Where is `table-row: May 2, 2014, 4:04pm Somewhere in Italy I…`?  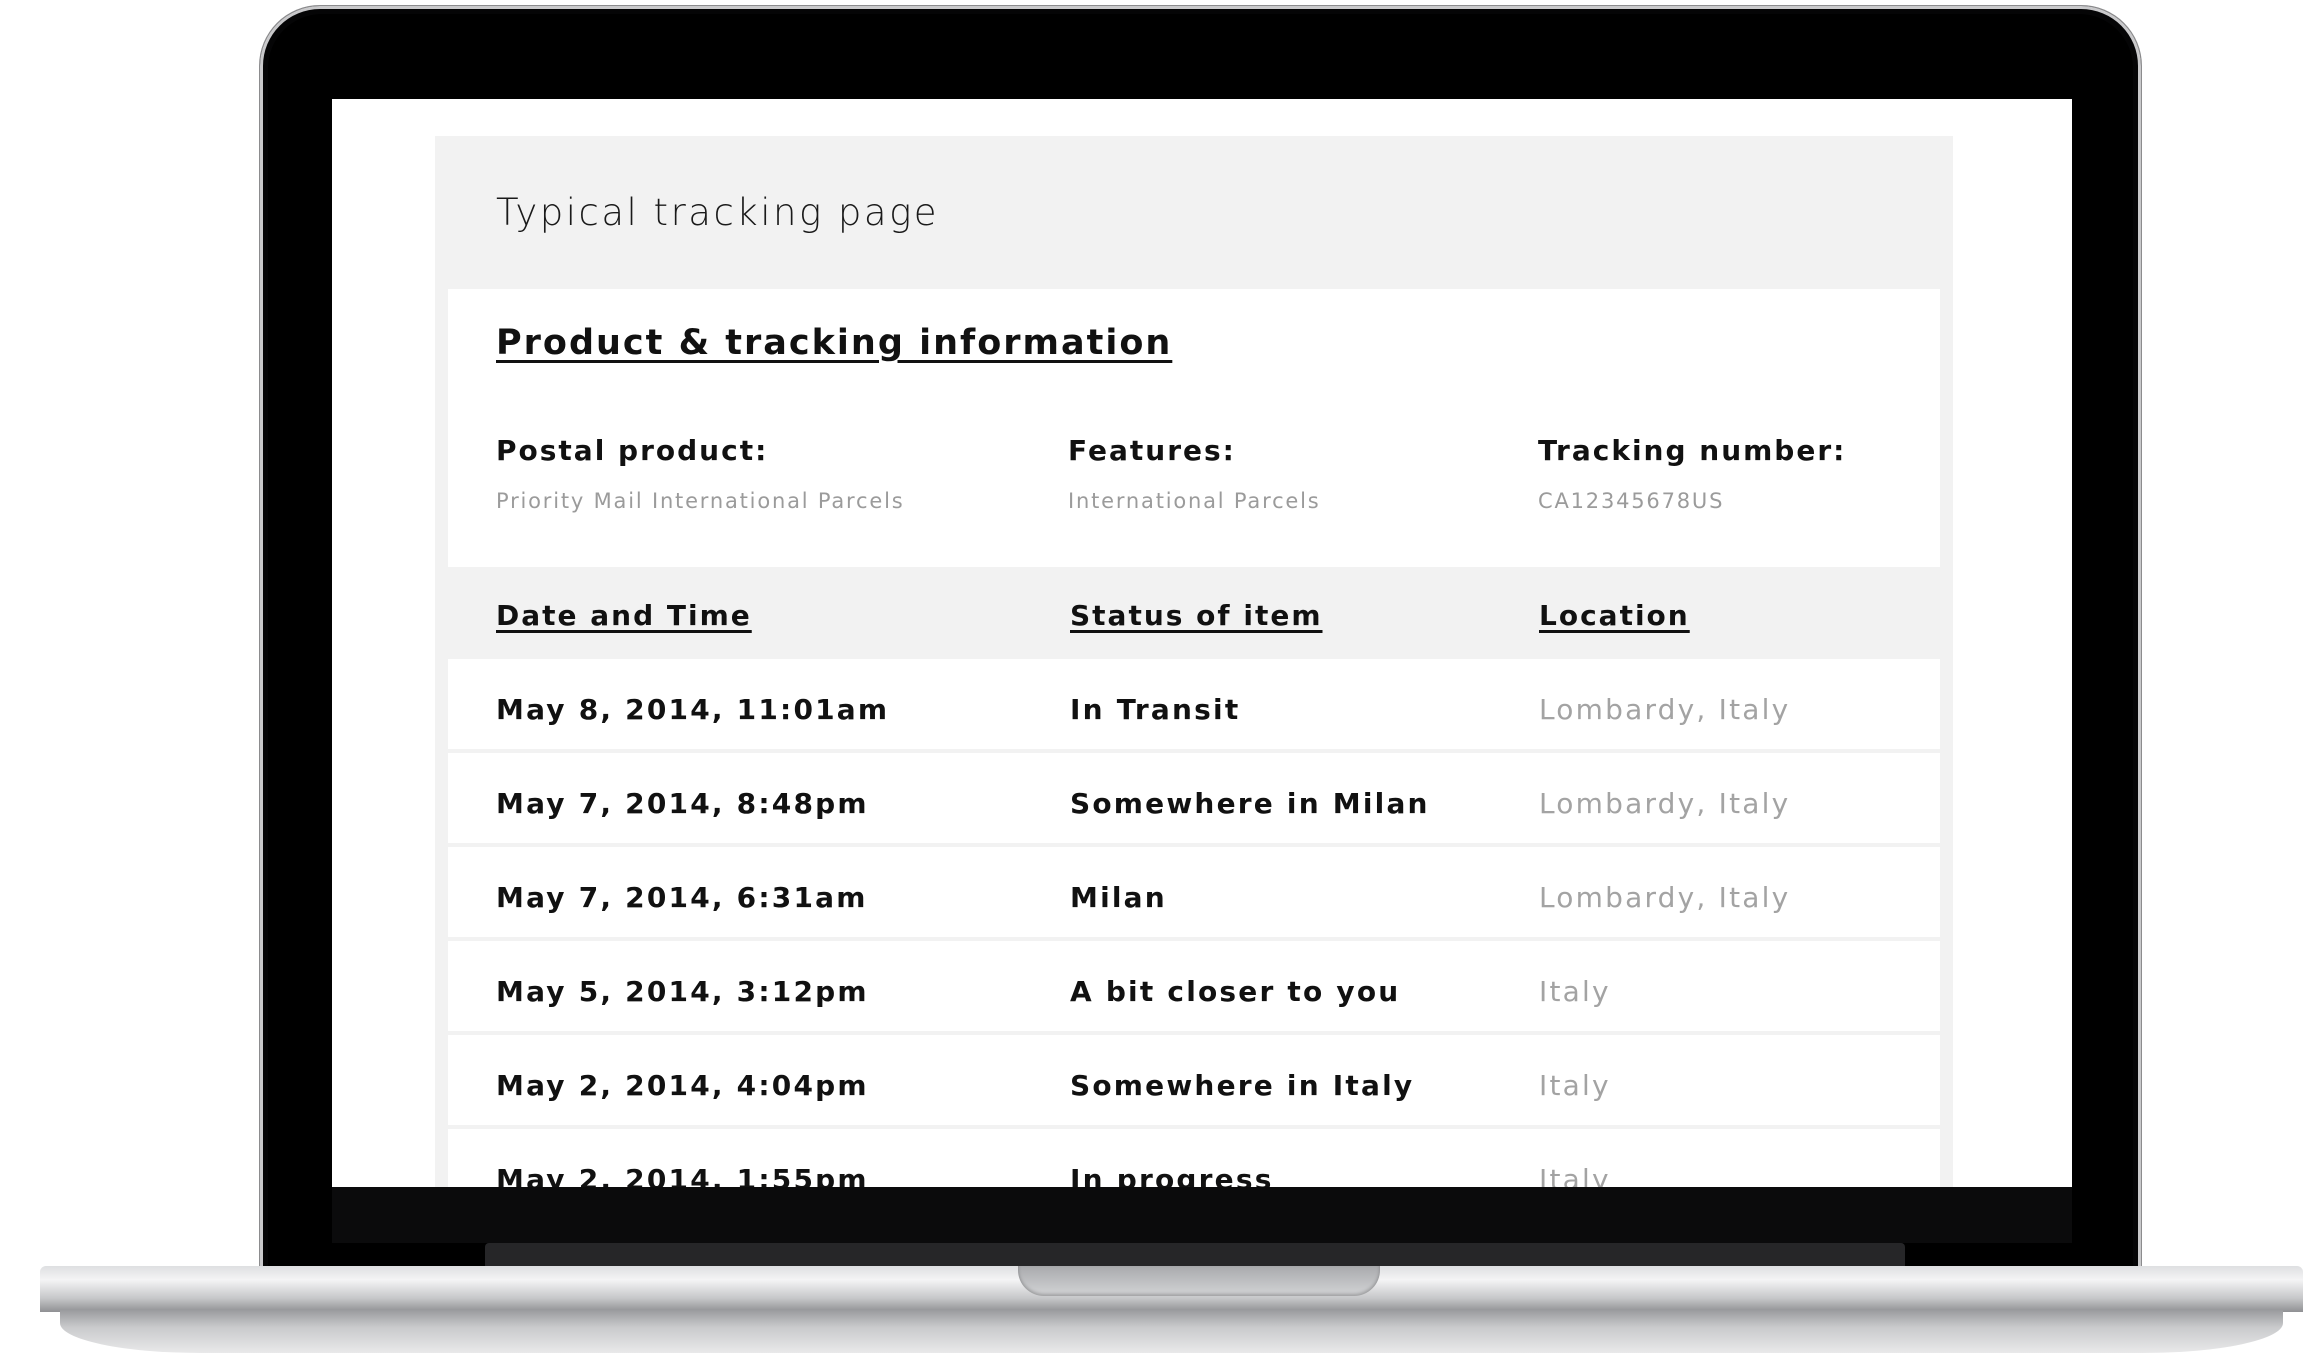 table-row: May 2, 2014, 4:04pm Somewhere in Italy I… is located at coordinates (1194, 1080).